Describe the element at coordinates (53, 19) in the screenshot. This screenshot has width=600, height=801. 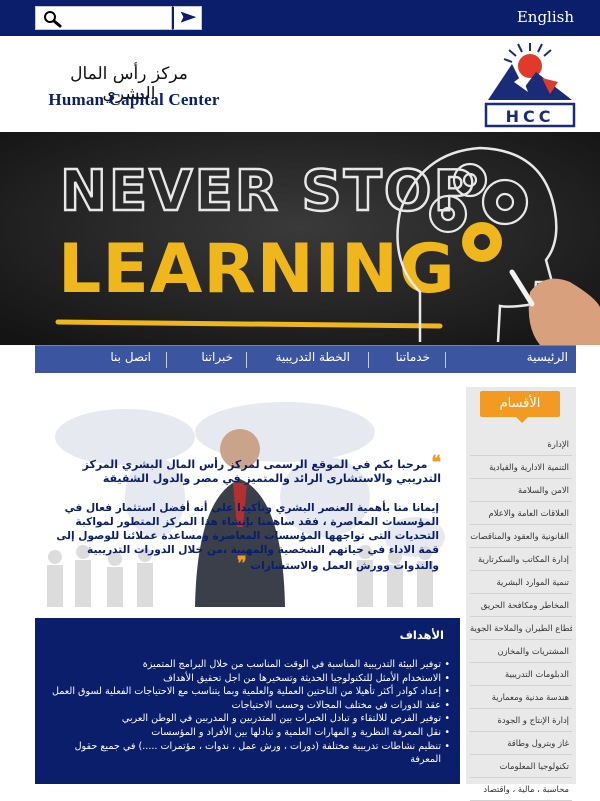
I see `search-icon` at that location.